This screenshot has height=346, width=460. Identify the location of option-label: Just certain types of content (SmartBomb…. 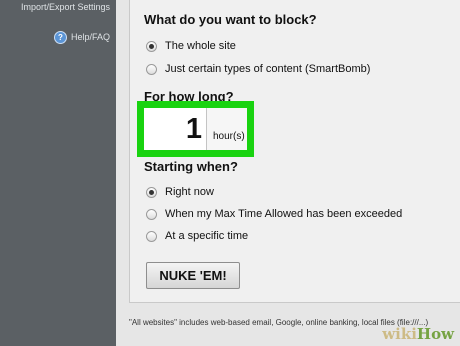
(268, 69).